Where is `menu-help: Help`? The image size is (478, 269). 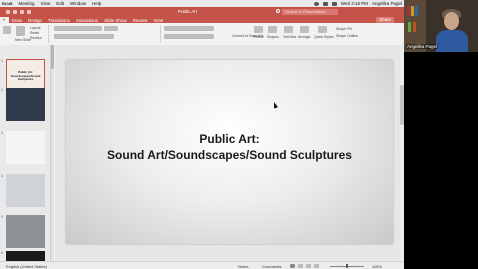 menu-help: Help is located at coordinates (96, 3).